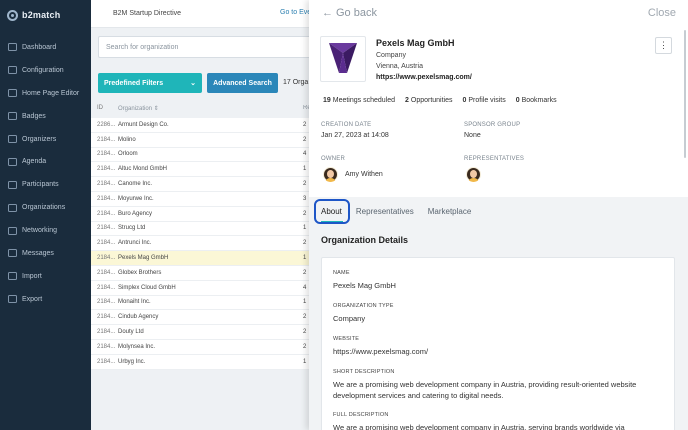 The width and height of the screenshot is (688, 430). I want to click on table-row: 2184... Buro Agency 2, so click(201, 214).